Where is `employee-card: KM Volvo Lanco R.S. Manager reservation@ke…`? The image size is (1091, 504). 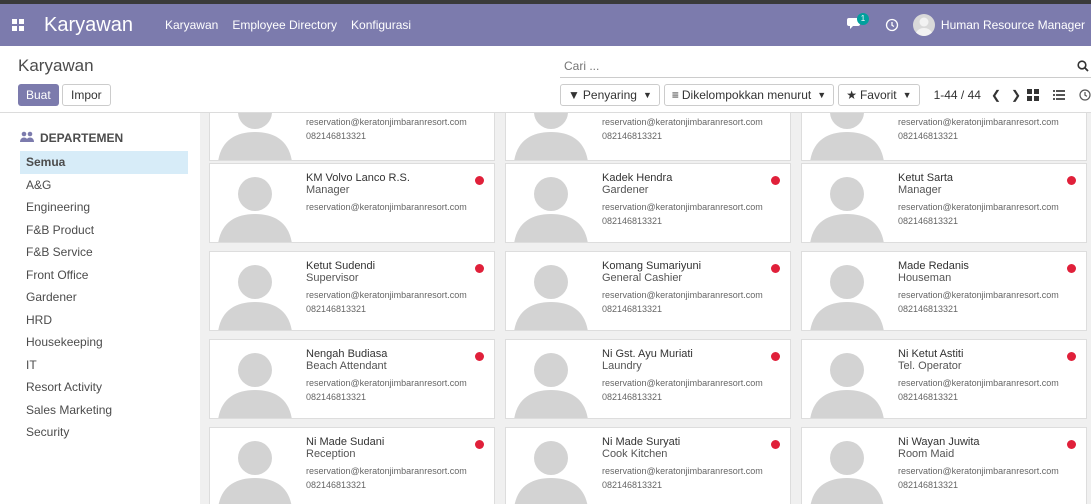 employee-card: KM Volvo Lanco R.S. Manager reservation@ke… is located at coordinates (352, 203).